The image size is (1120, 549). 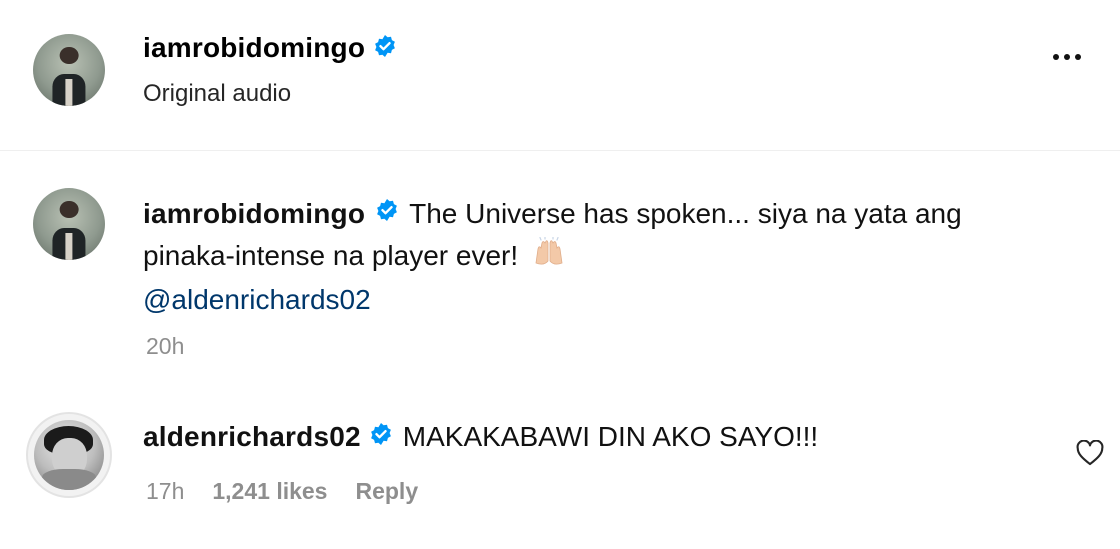 What do you see at coordinates (386, 491) in the screenshot?
I see `reply-button: Reply` at bounding box center [386, 491].